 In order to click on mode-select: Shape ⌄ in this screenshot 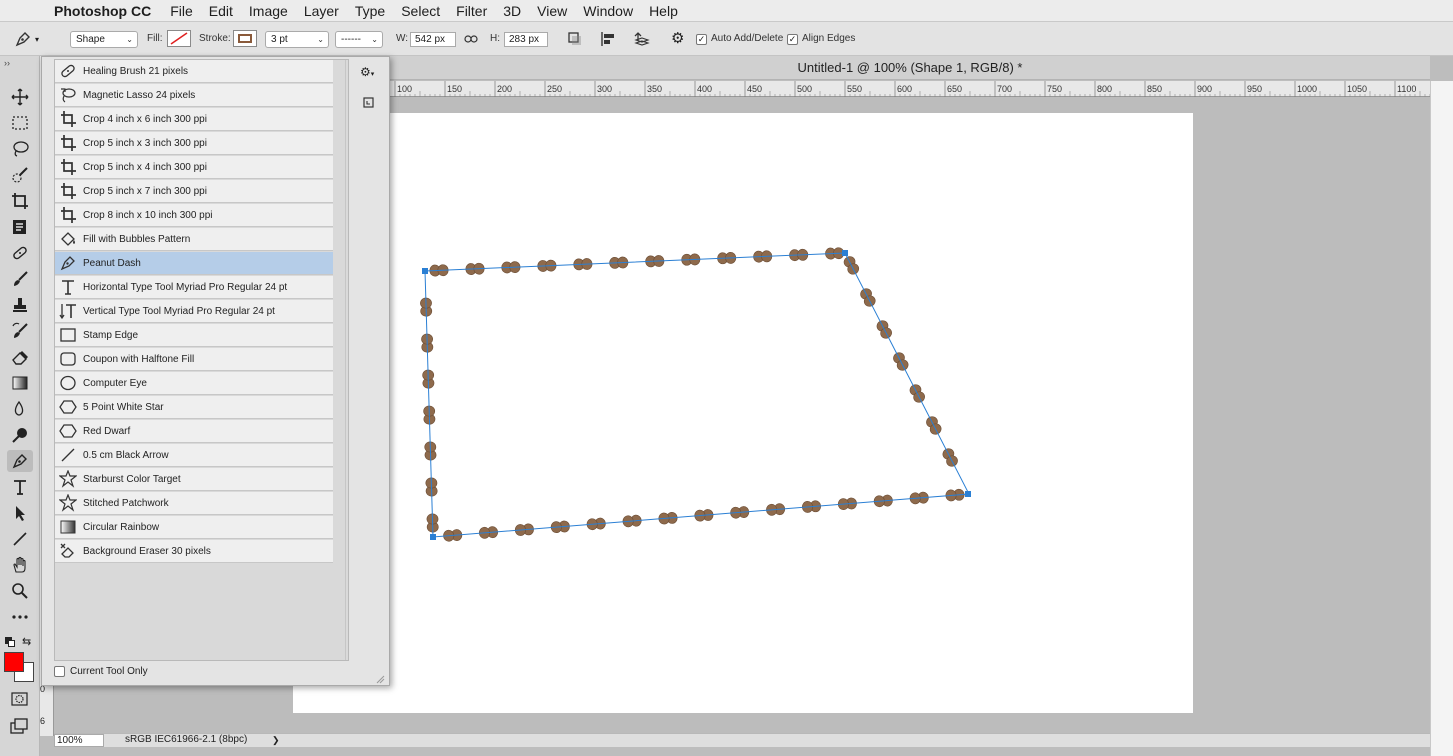, I will do `click(104, 39)`.